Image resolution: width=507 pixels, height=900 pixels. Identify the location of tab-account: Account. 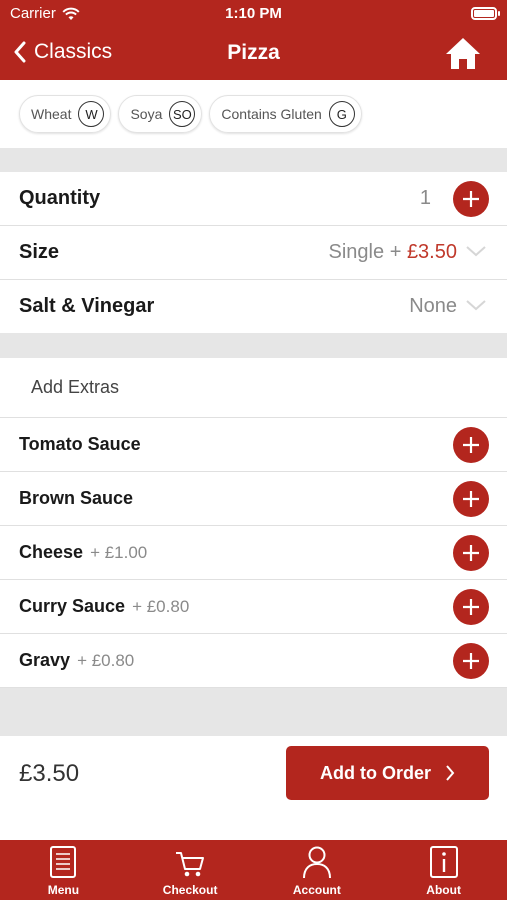
(317, 870).